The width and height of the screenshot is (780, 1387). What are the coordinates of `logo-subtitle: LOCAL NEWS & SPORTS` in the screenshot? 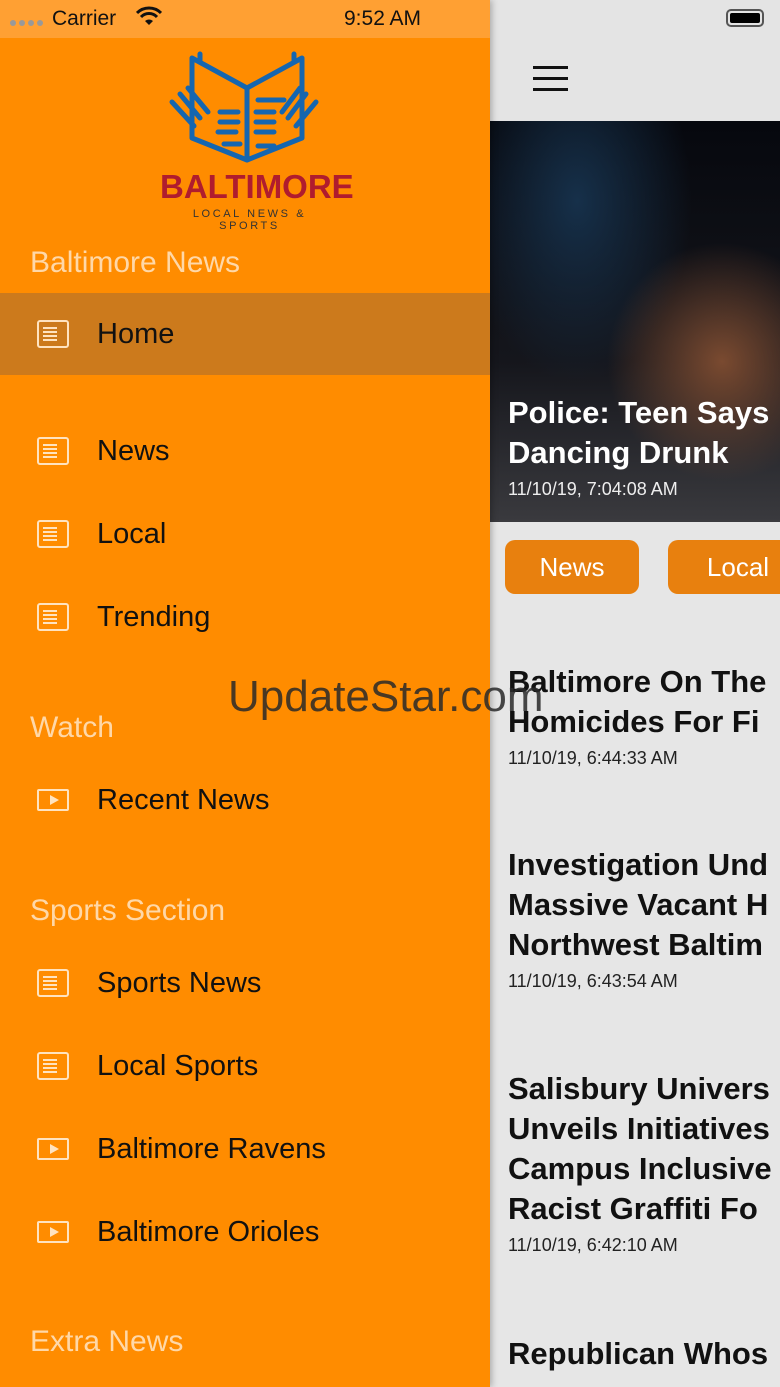 It's located at (249, 220).